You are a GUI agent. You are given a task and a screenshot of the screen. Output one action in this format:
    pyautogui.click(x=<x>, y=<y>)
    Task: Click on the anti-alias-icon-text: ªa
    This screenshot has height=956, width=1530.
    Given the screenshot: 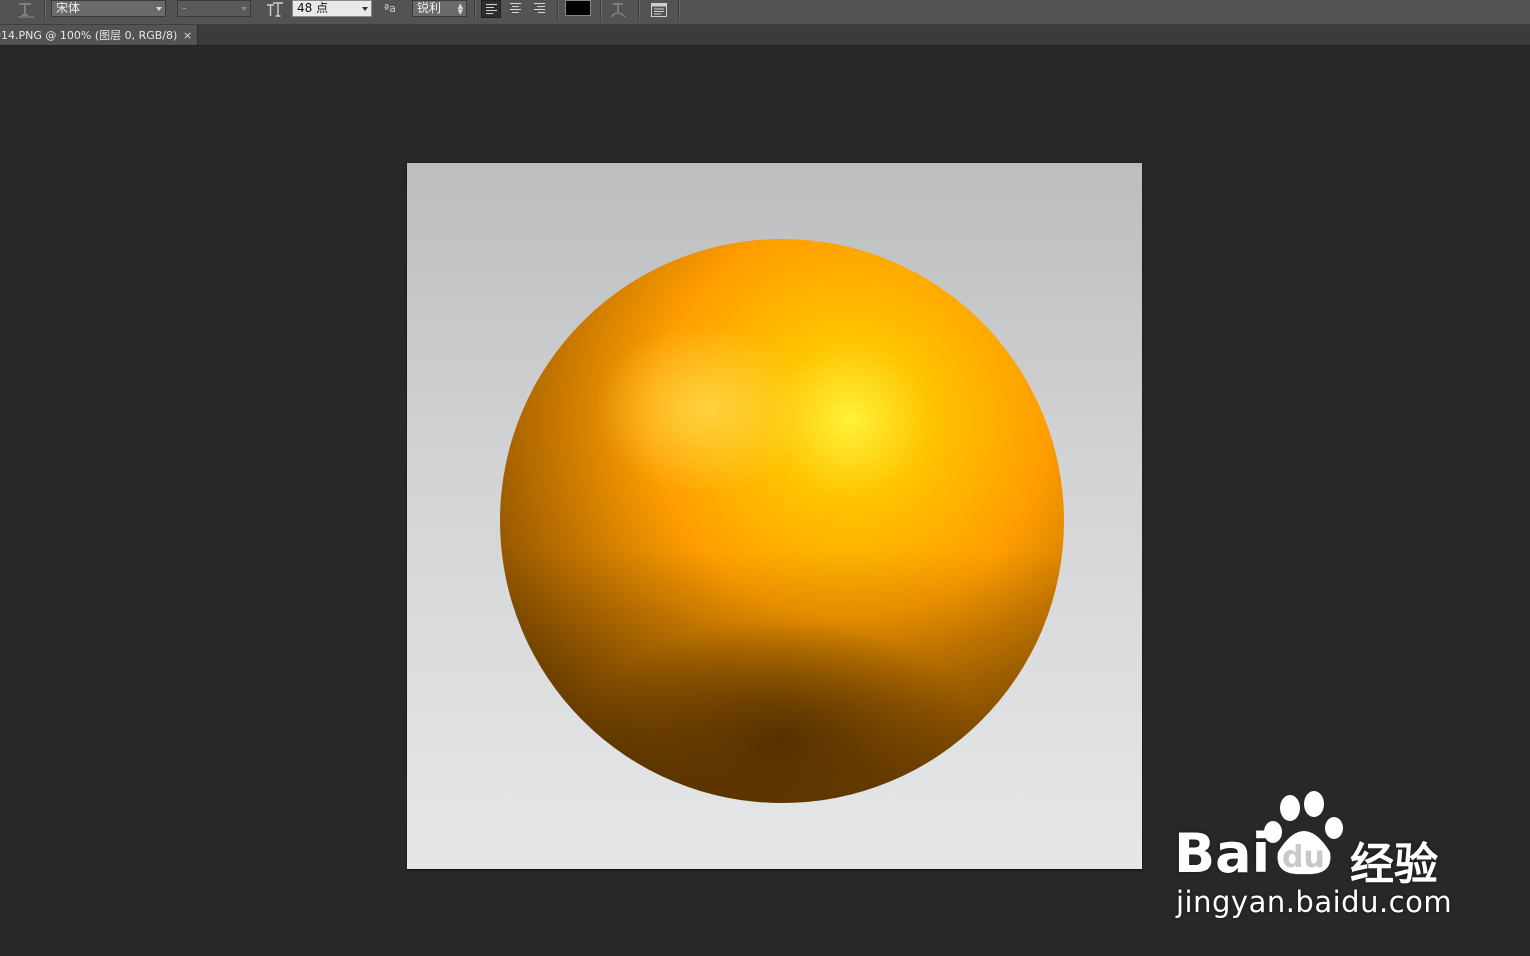 What is the action you would take?
    pyautogui.click(x=390, y=8)
    